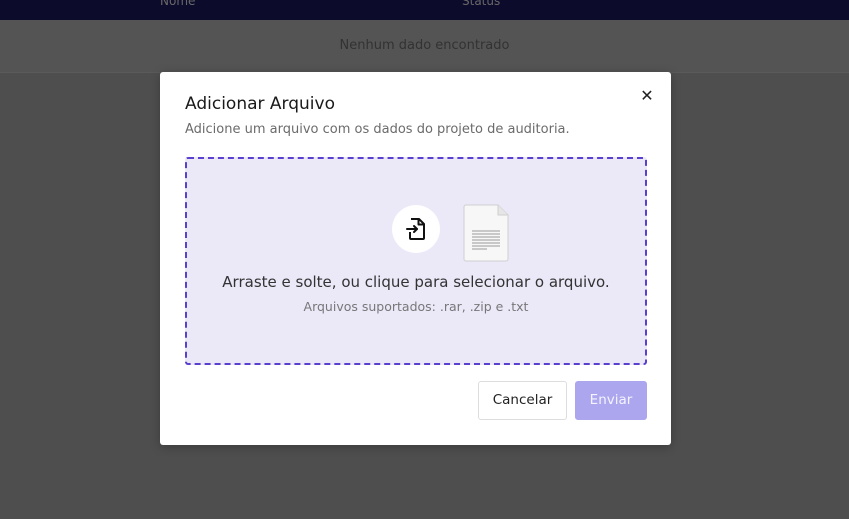 This screenshot has height=519, width=849. What do you see at coordinates (611, 400) in the screenshot?
I see `submit-button: Enviar` at bounding box center [611, 400].